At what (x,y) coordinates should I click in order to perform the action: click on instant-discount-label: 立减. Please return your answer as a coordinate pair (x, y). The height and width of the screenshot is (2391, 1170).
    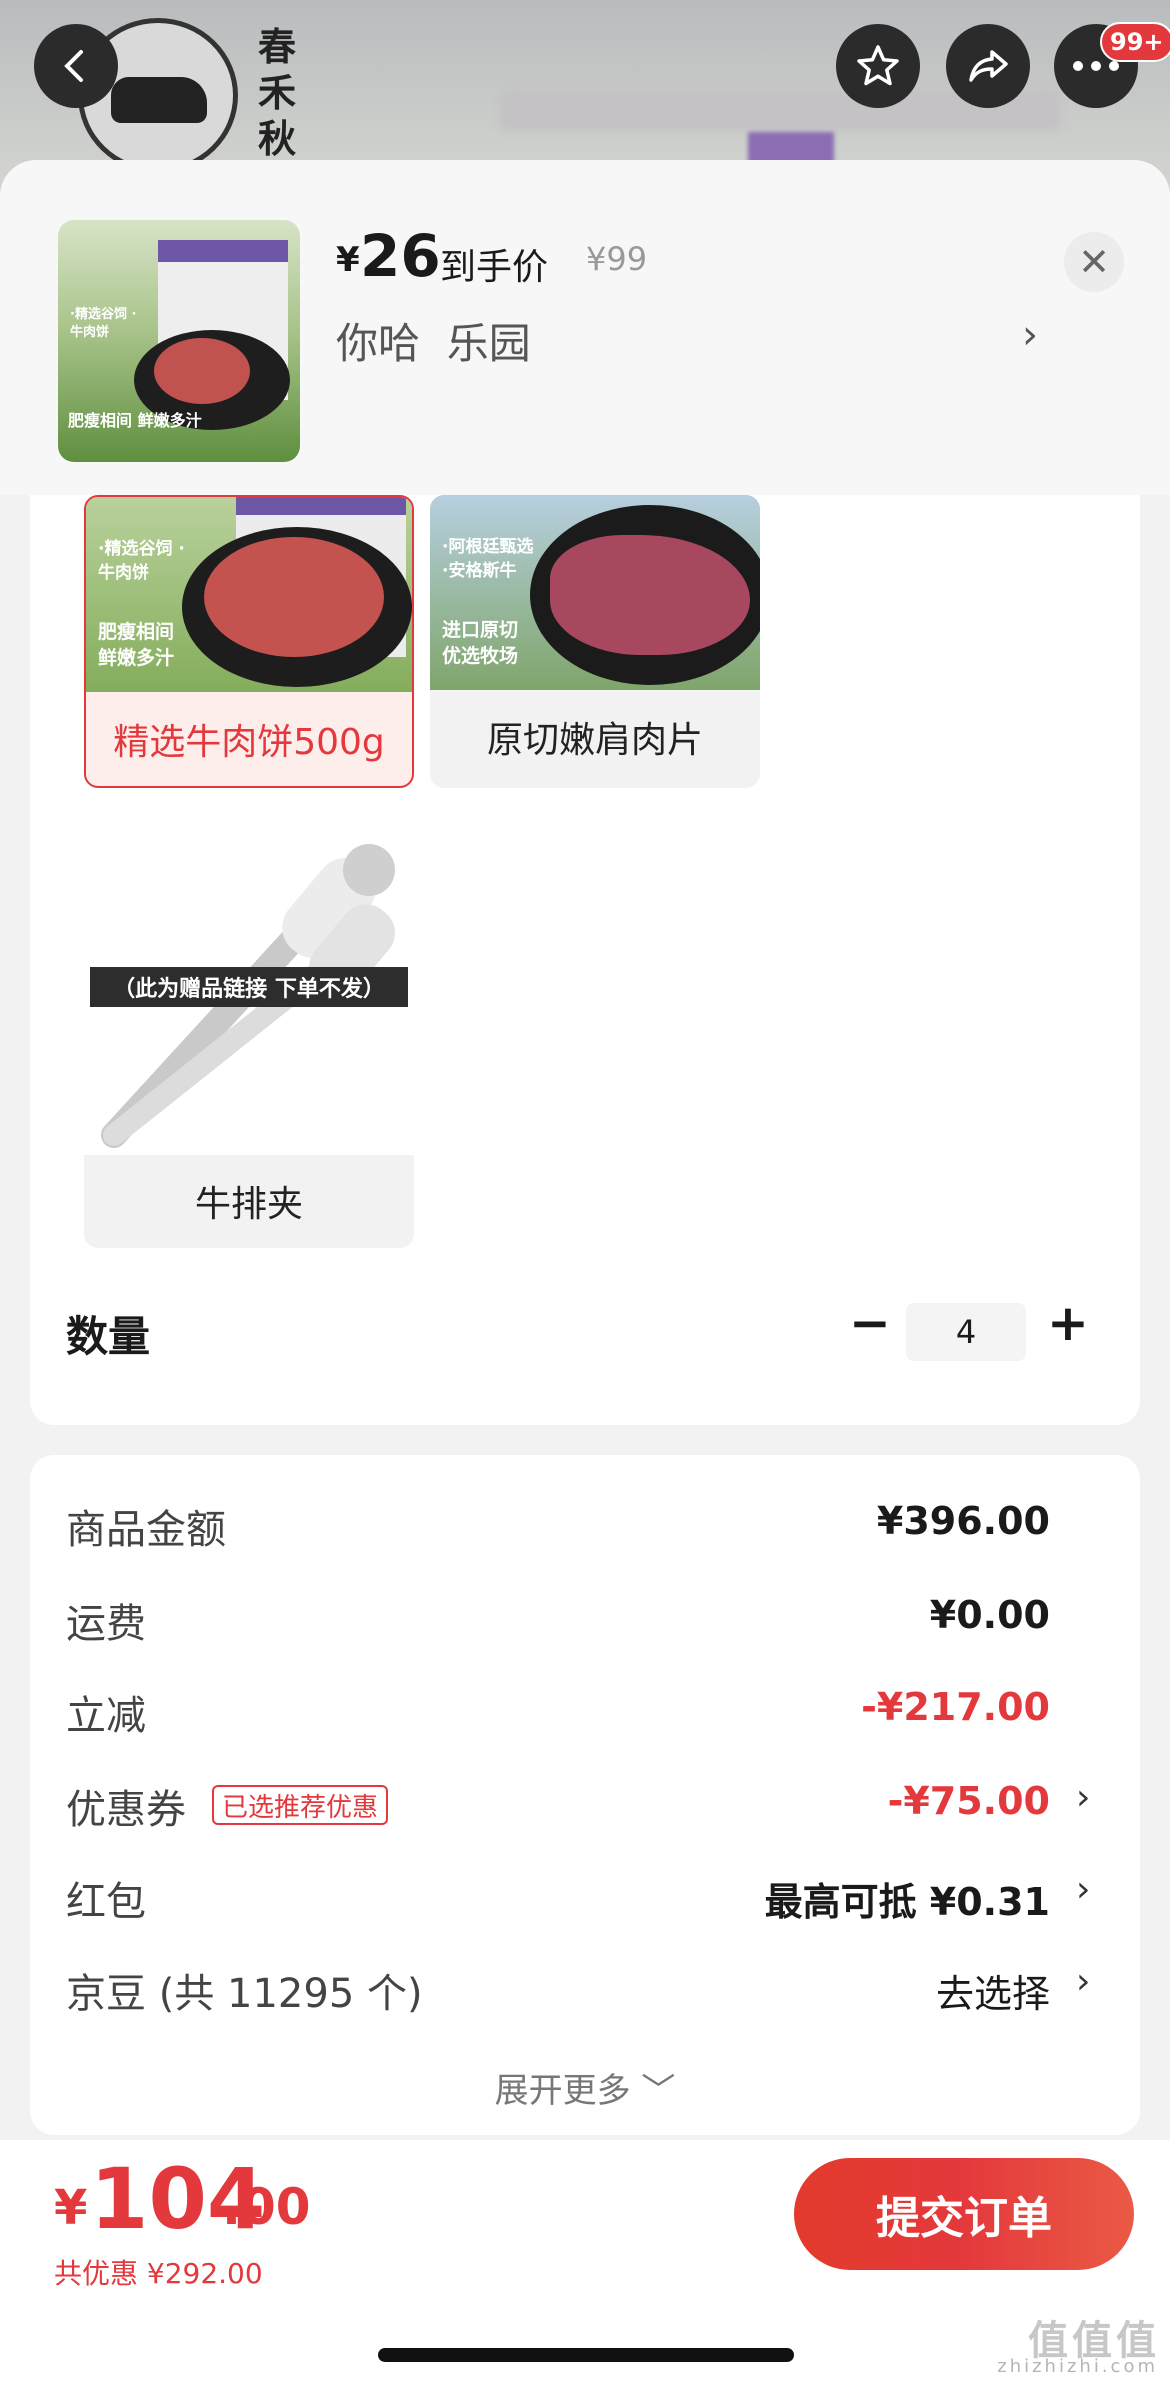
    Looking at the image, I should click on (106, 1716).